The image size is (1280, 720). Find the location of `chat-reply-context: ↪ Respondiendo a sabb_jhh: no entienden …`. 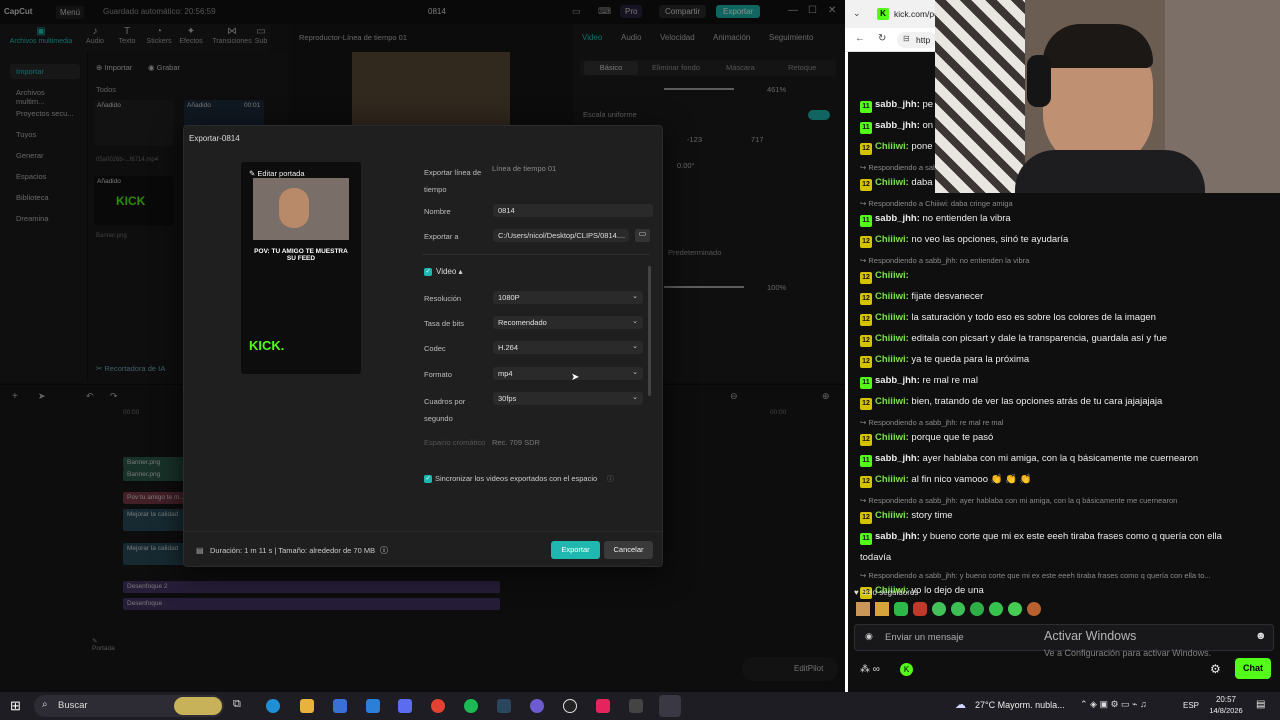

chat-reply-context: ↪ Respondiendo a sabb_jhh: no entienden … is located at coordinates (945, 260).